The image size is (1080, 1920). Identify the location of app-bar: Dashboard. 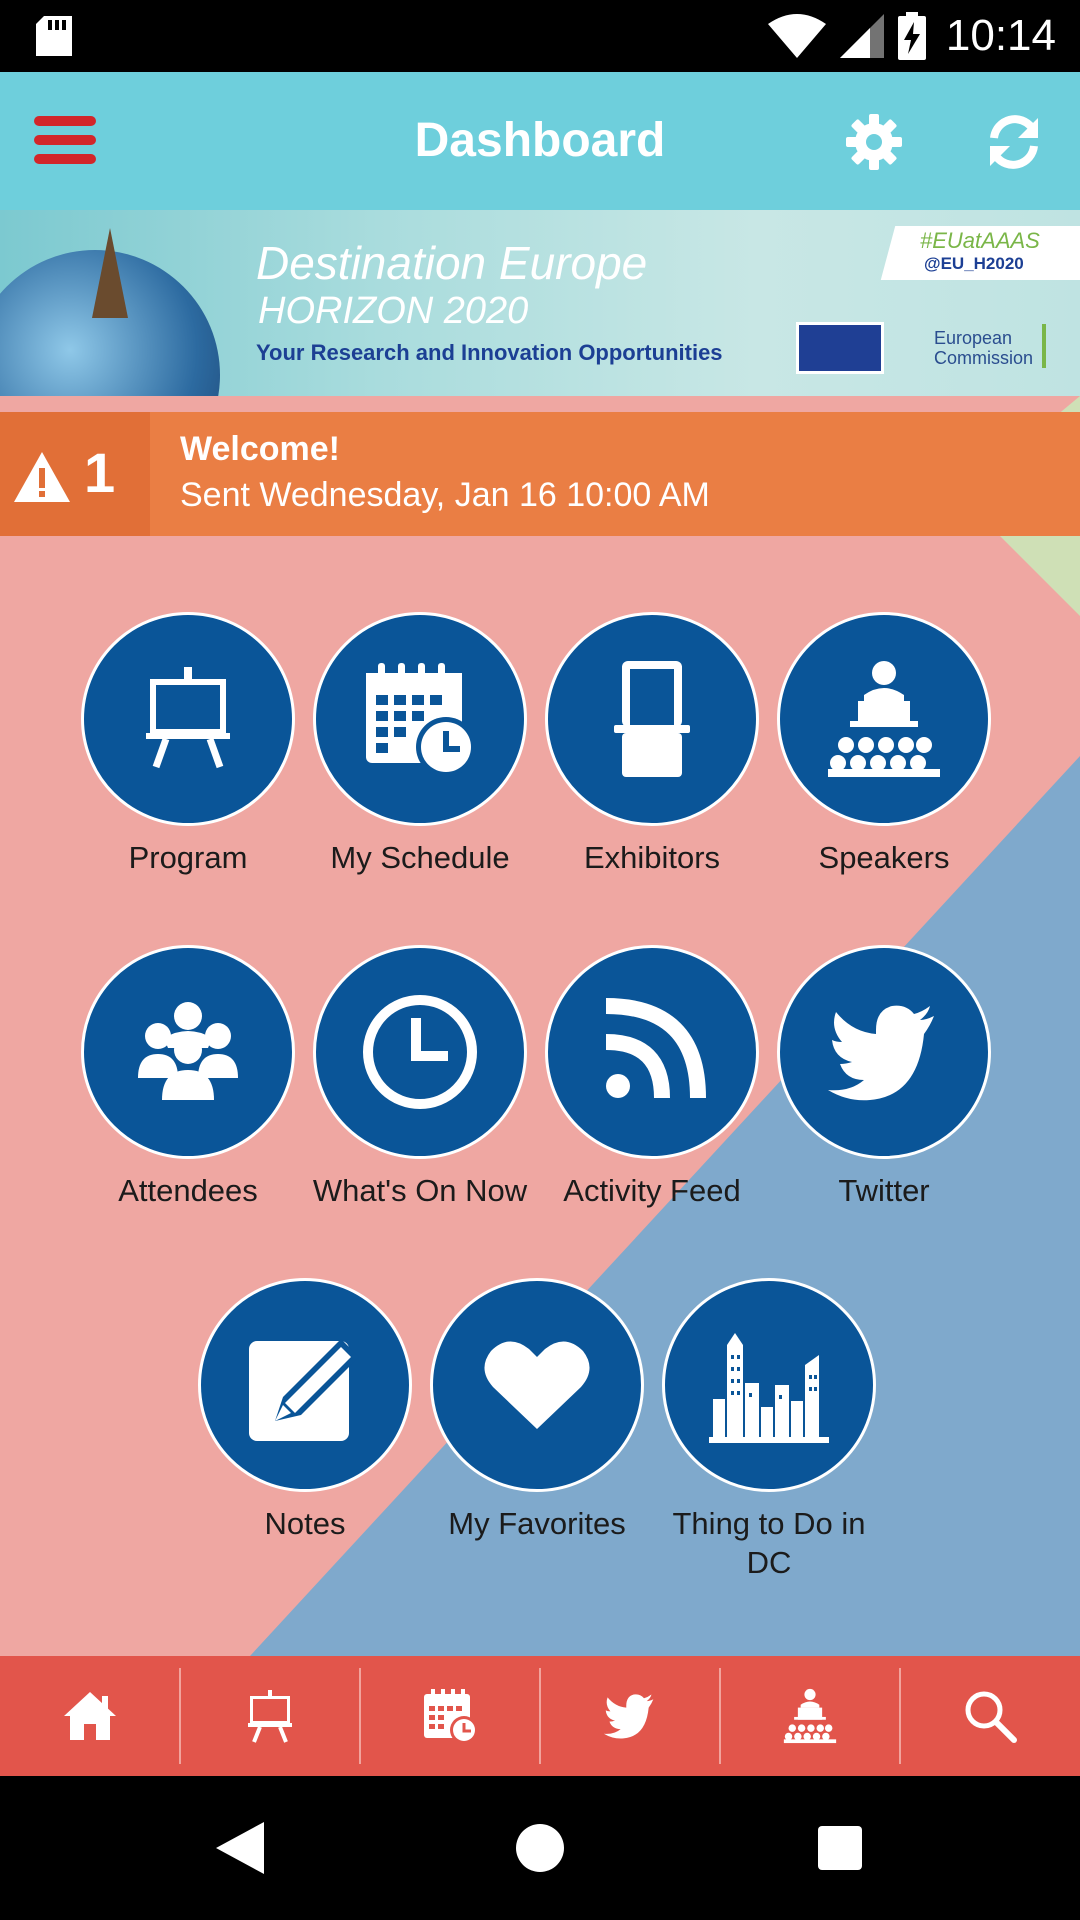
(540, 141).